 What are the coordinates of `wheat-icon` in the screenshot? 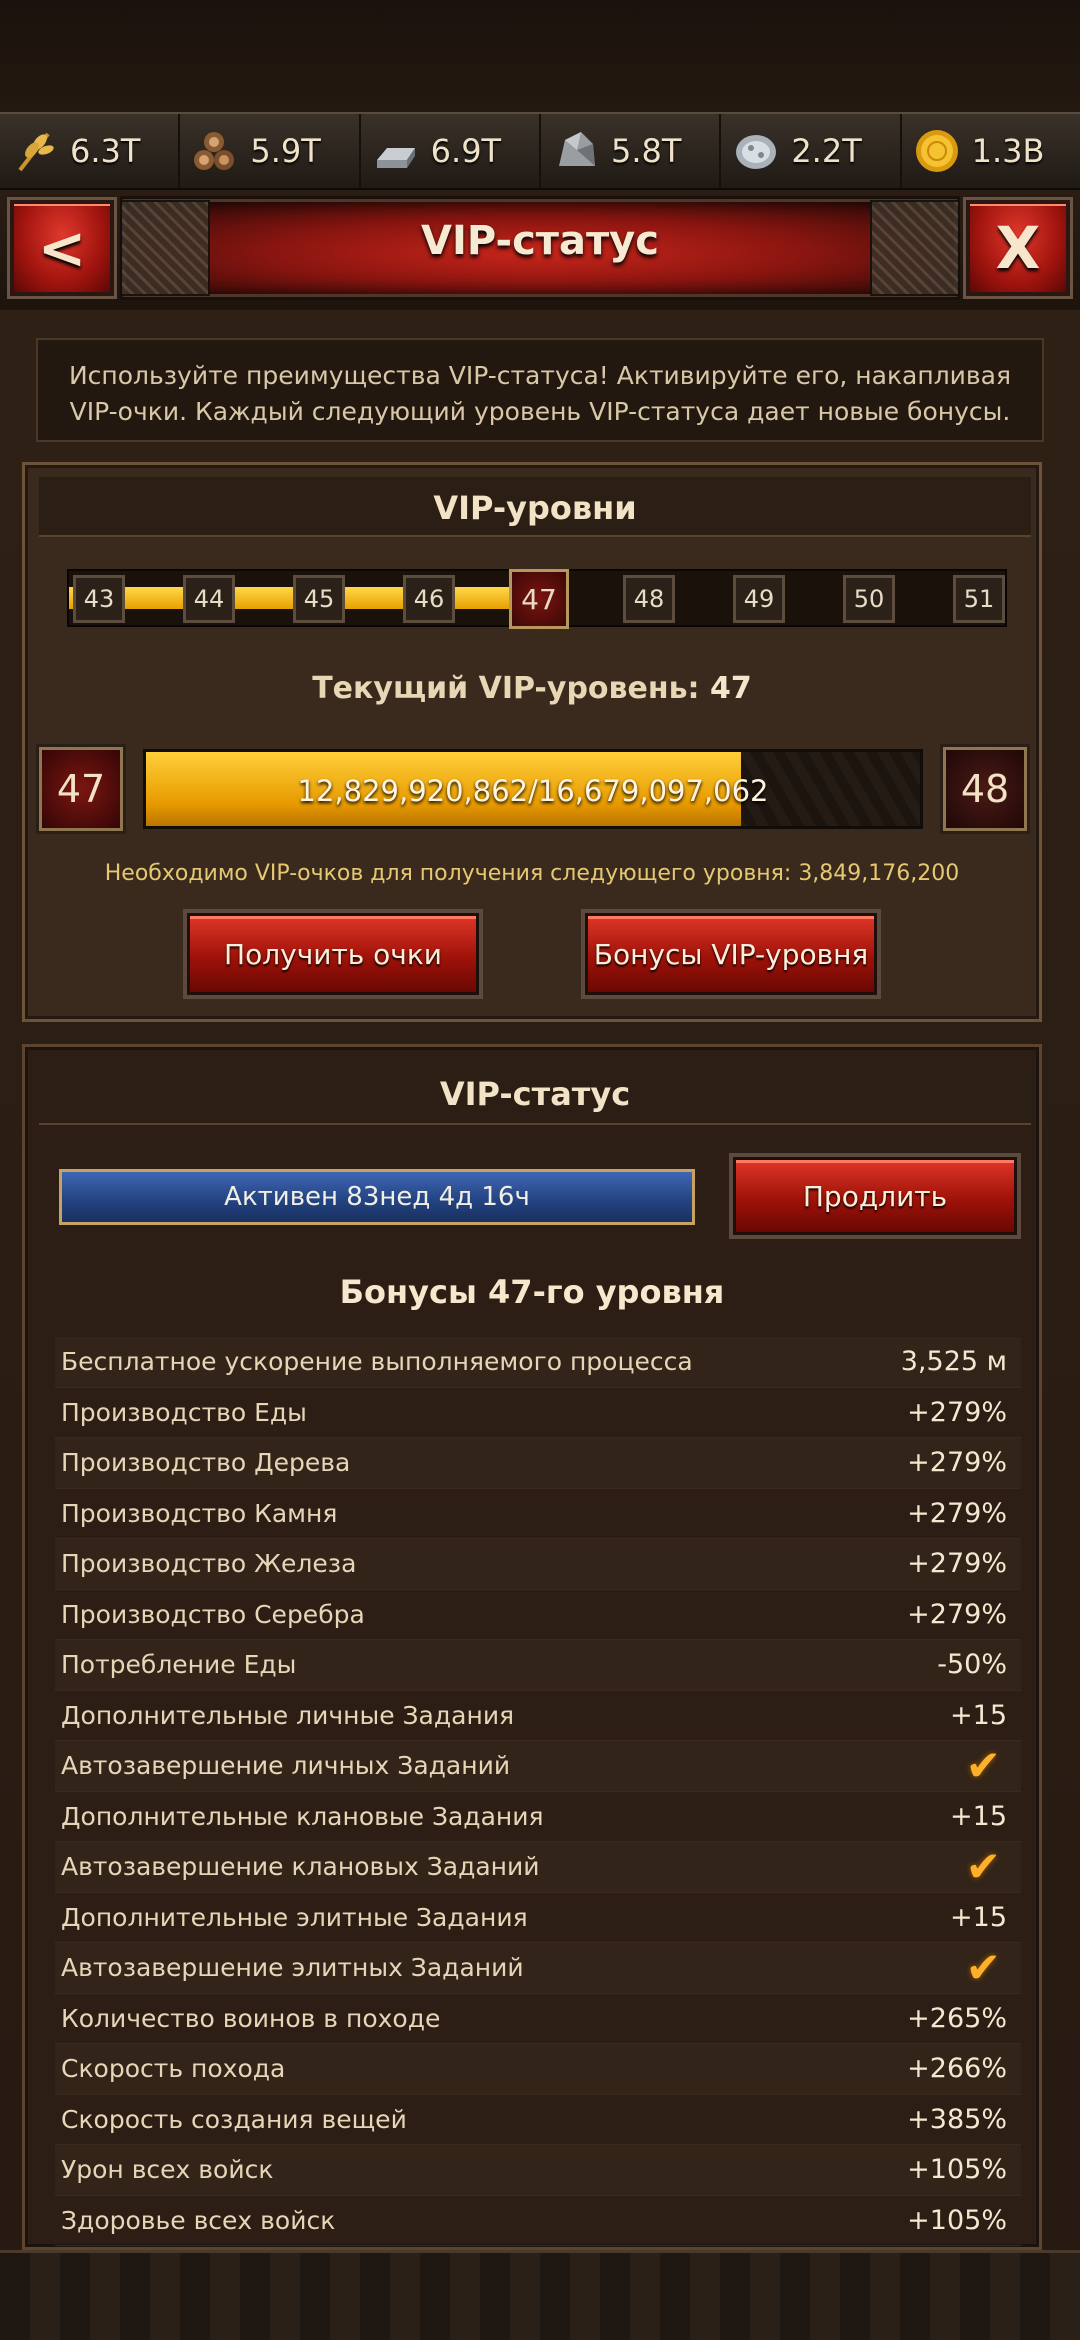 It's located at (36, 152).